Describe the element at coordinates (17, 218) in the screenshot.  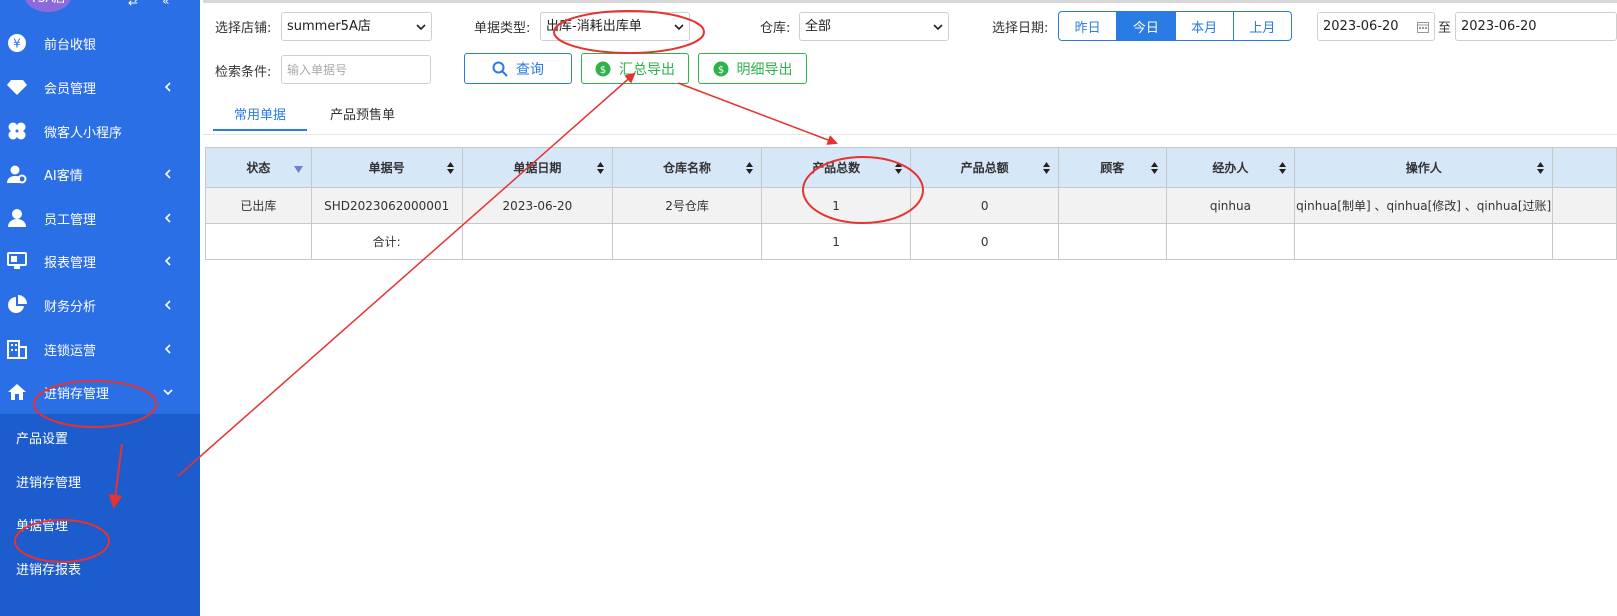
I see `user-icon` at that location.